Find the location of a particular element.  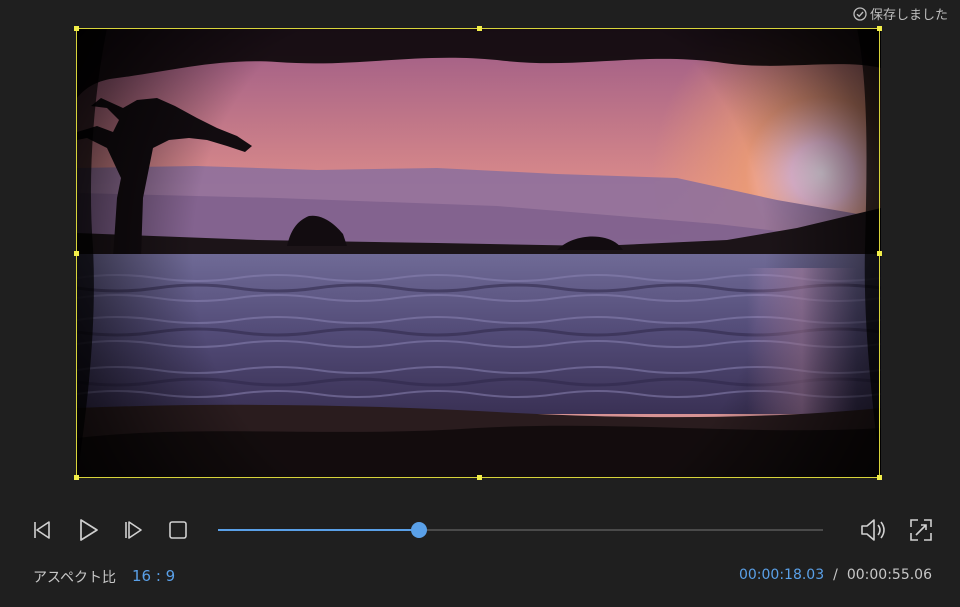

saved-status: 保存しました is located at coordinates (900, 13).